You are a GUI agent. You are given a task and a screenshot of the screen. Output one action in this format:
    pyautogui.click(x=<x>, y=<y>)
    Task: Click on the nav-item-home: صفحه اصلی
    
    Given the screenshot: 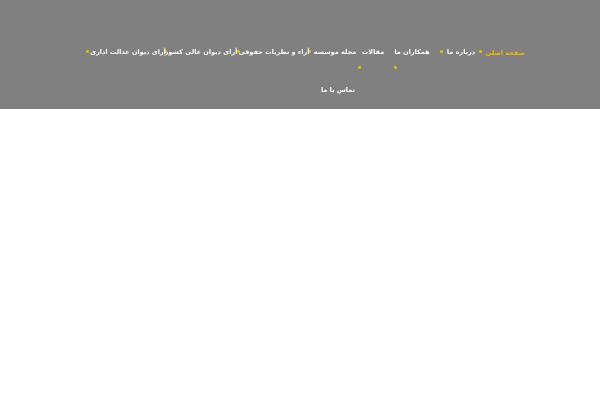 What is the action you would take?
    pyautogui.click(x=505, y=53)
    